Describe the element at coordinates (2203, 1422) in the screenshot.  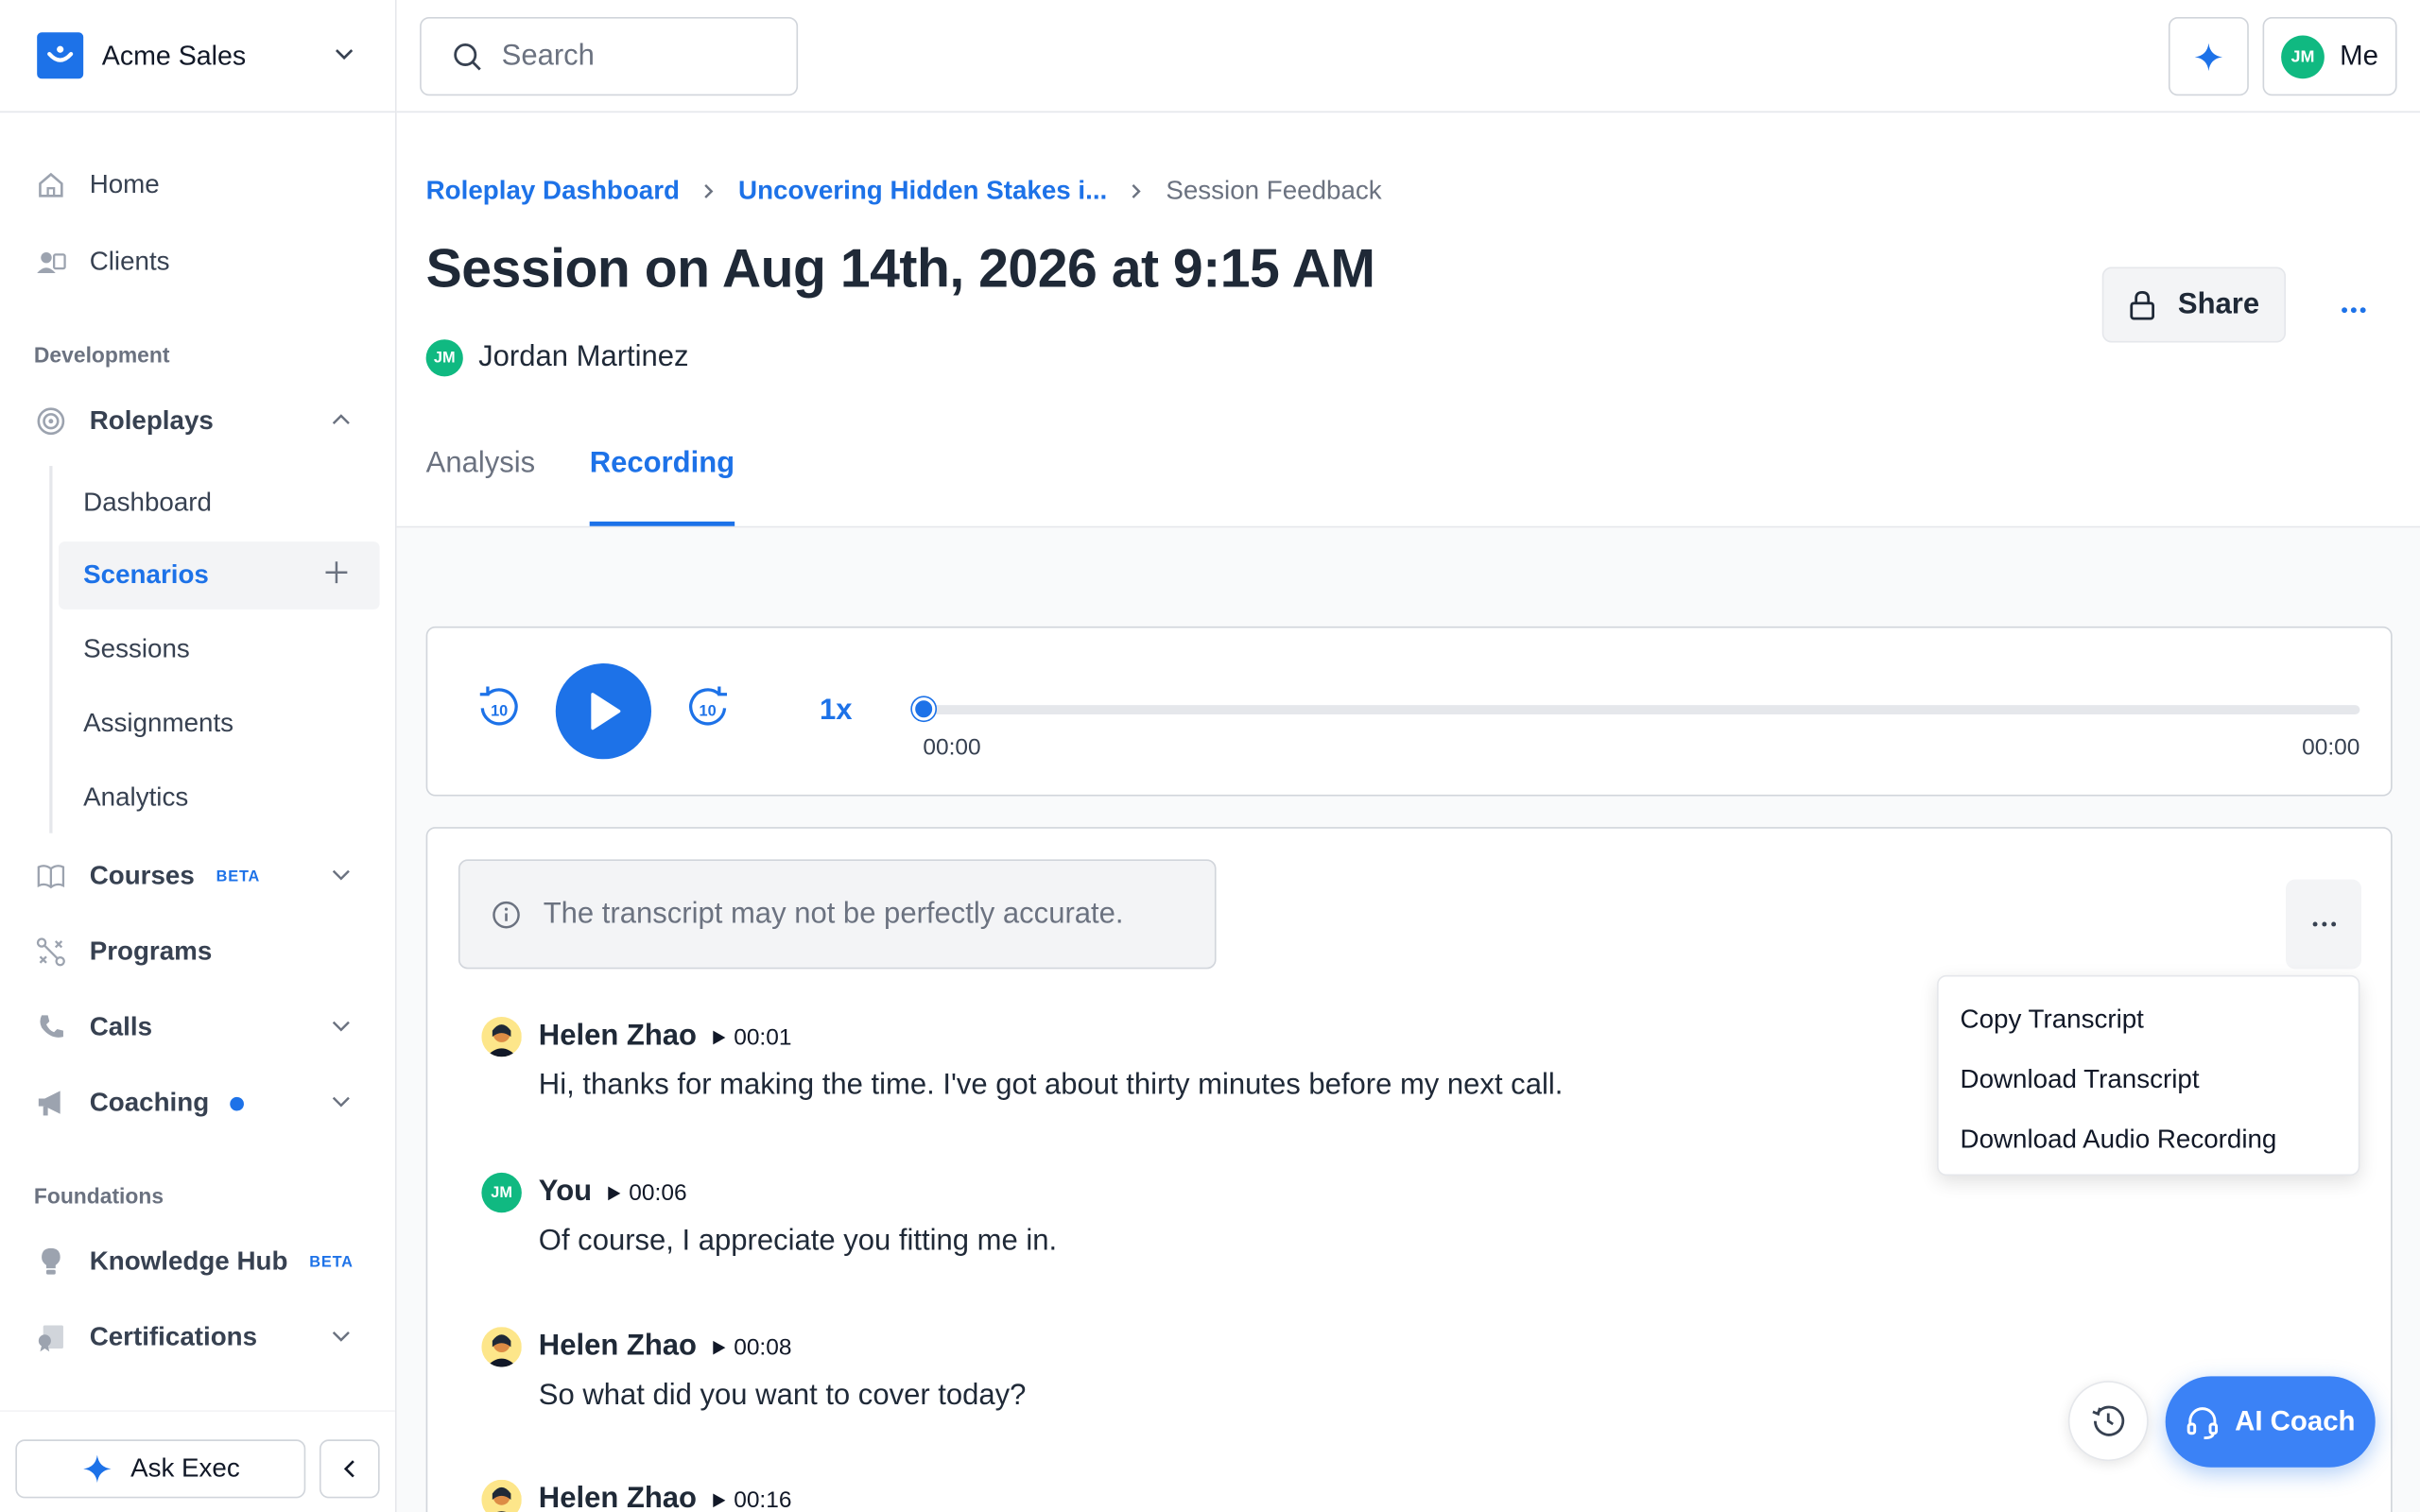
I see `headset-icon` at that location.